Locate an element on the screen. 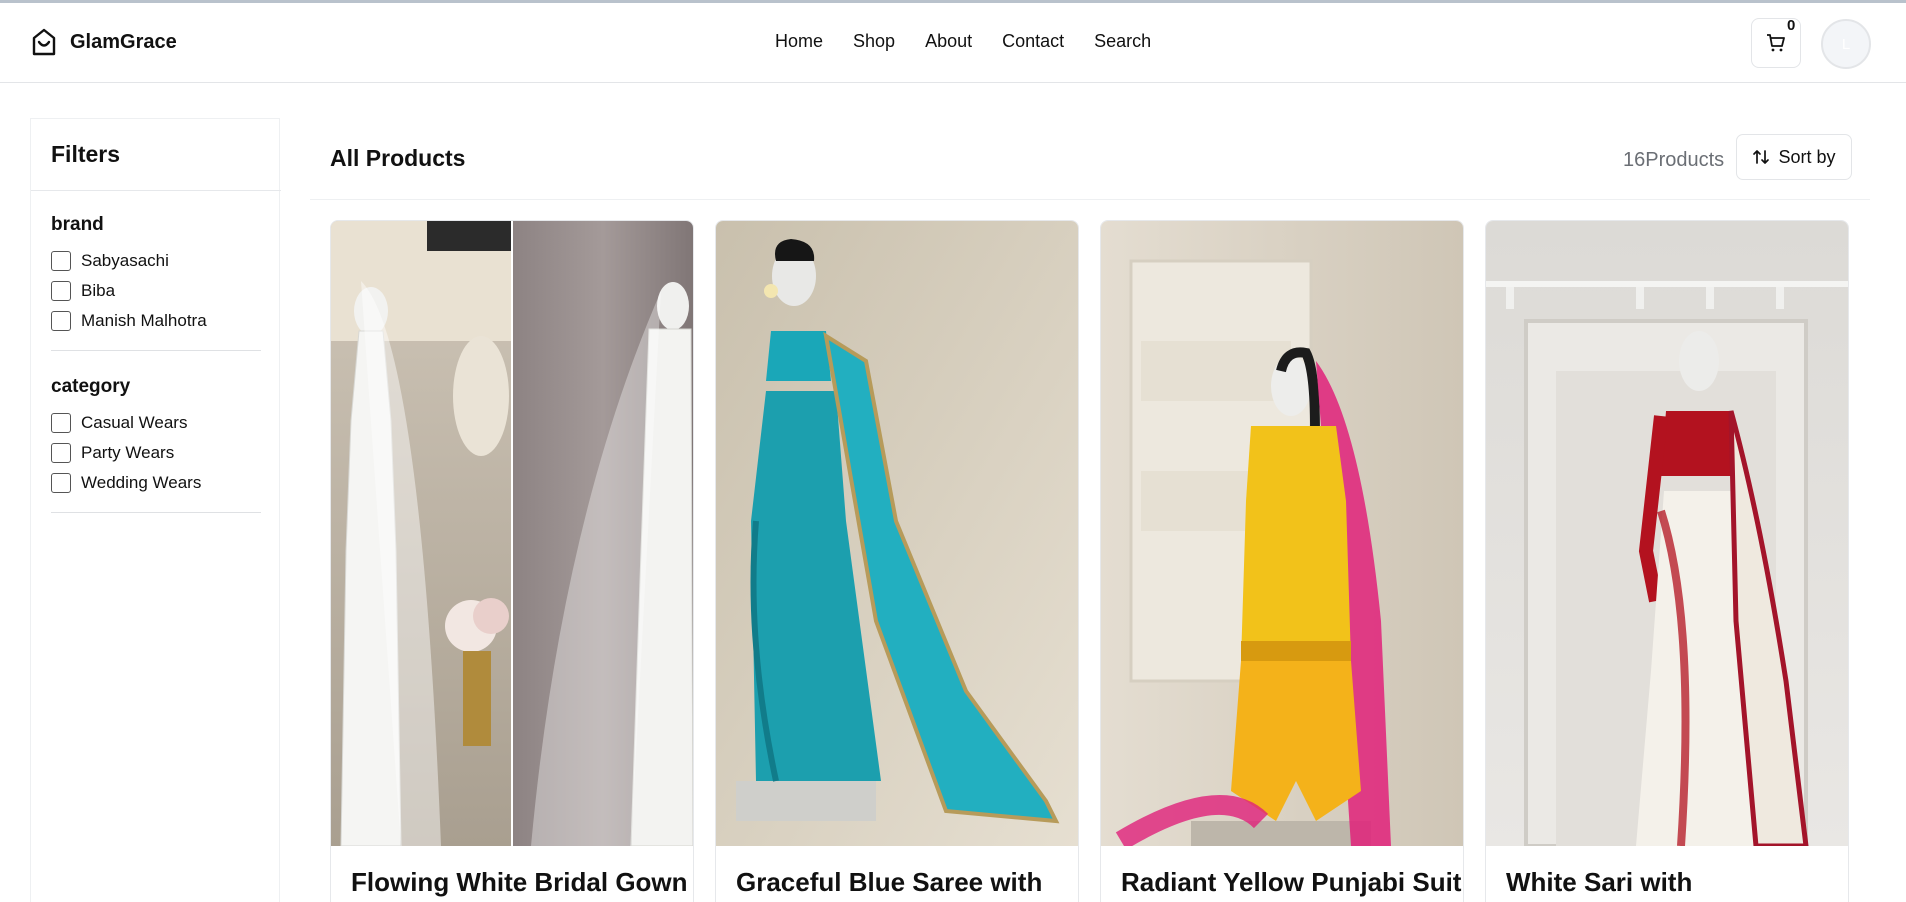  filter-option-label: Party Wears is located at coordinates (128, 452).